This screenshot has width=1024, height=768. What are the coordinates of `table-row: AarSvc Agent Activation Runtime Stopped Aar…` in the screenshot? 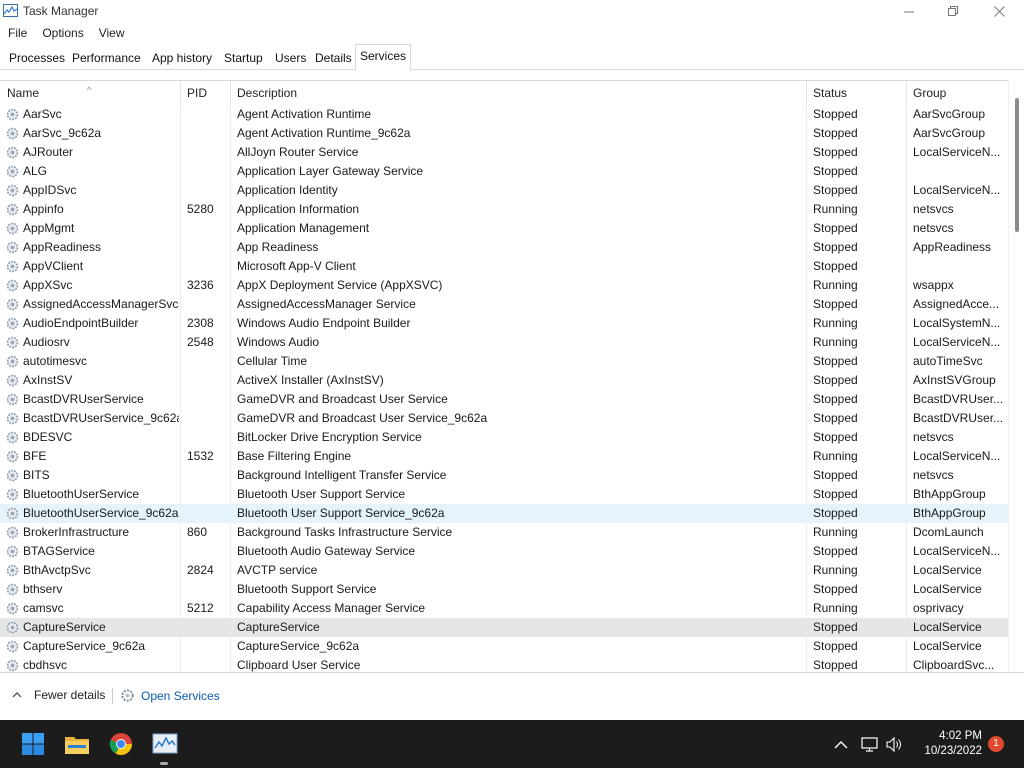 It's located at (504, 114).